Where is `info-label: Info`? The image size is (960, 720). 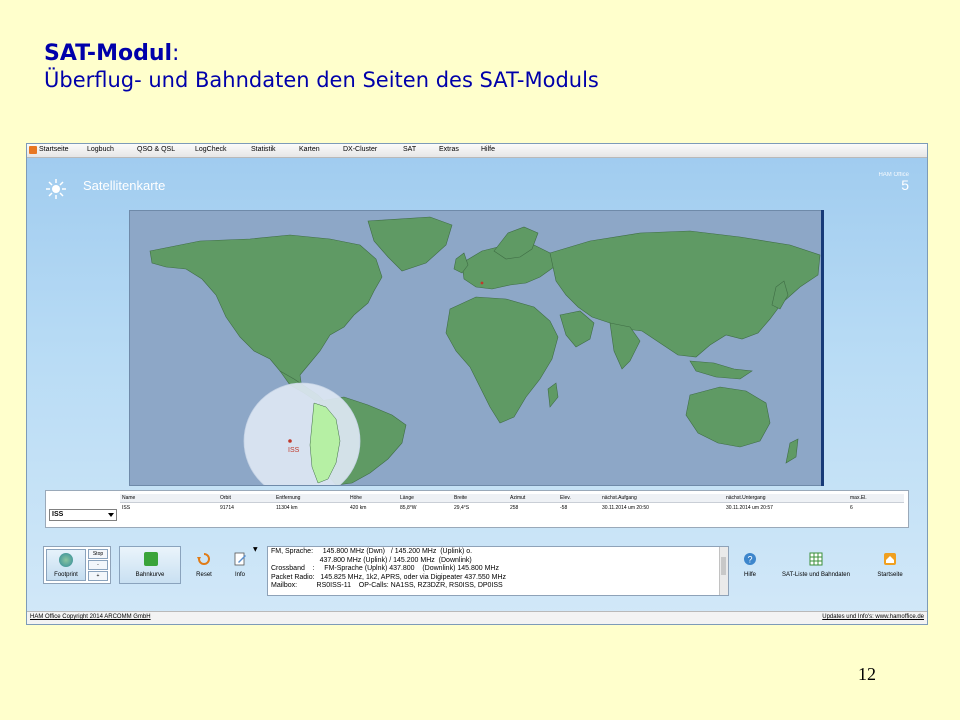
info-label: Info is located at coordinates (239, 575).